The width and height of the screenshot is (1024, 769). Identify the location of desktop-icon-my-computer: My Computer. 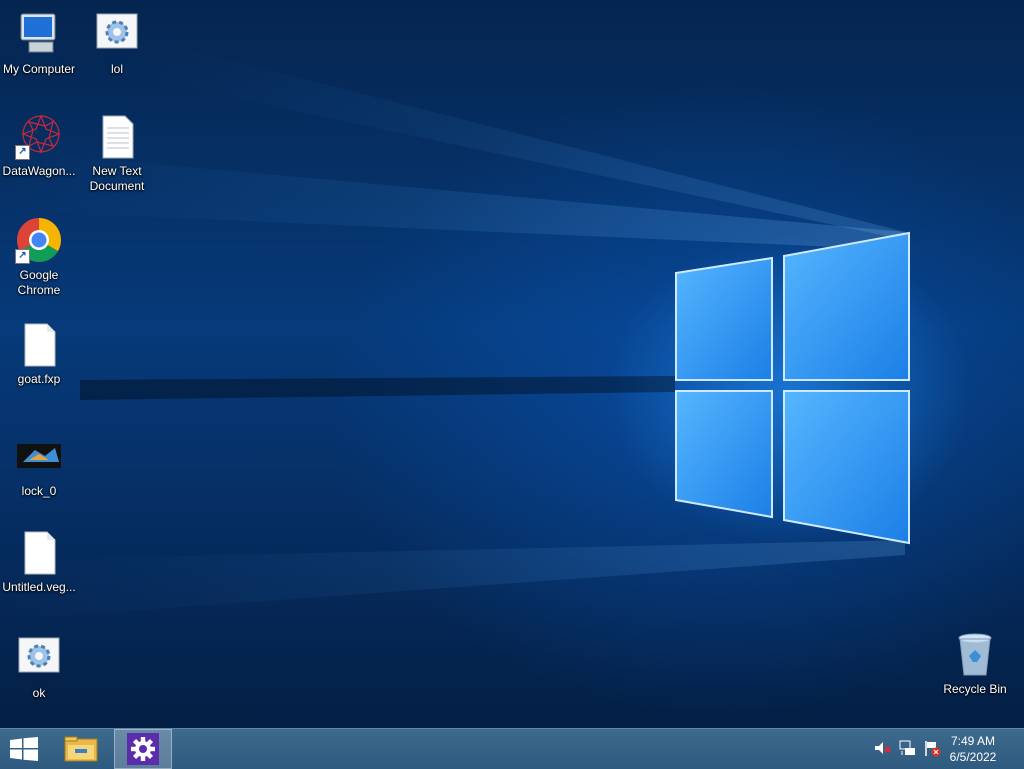
(39, 43).